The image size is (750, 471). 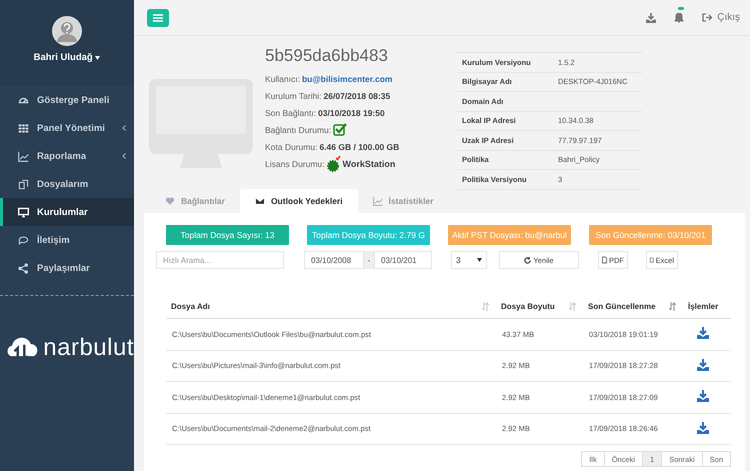 I want to click on tab: Outlook Yedekleri, so click(x=299, y=201).